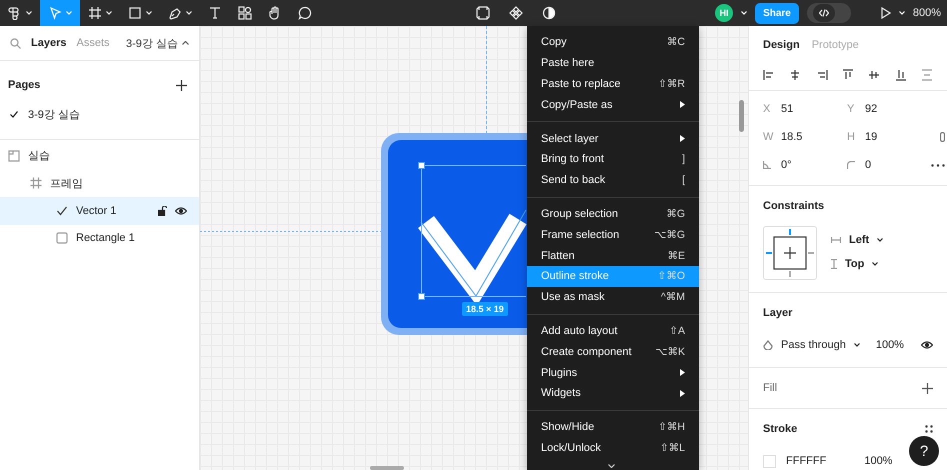  What do you see at coordinates (672, 297) in the screenshot?
I see `shortcut-label: ^⌘M` at bounding box center [672, 297].